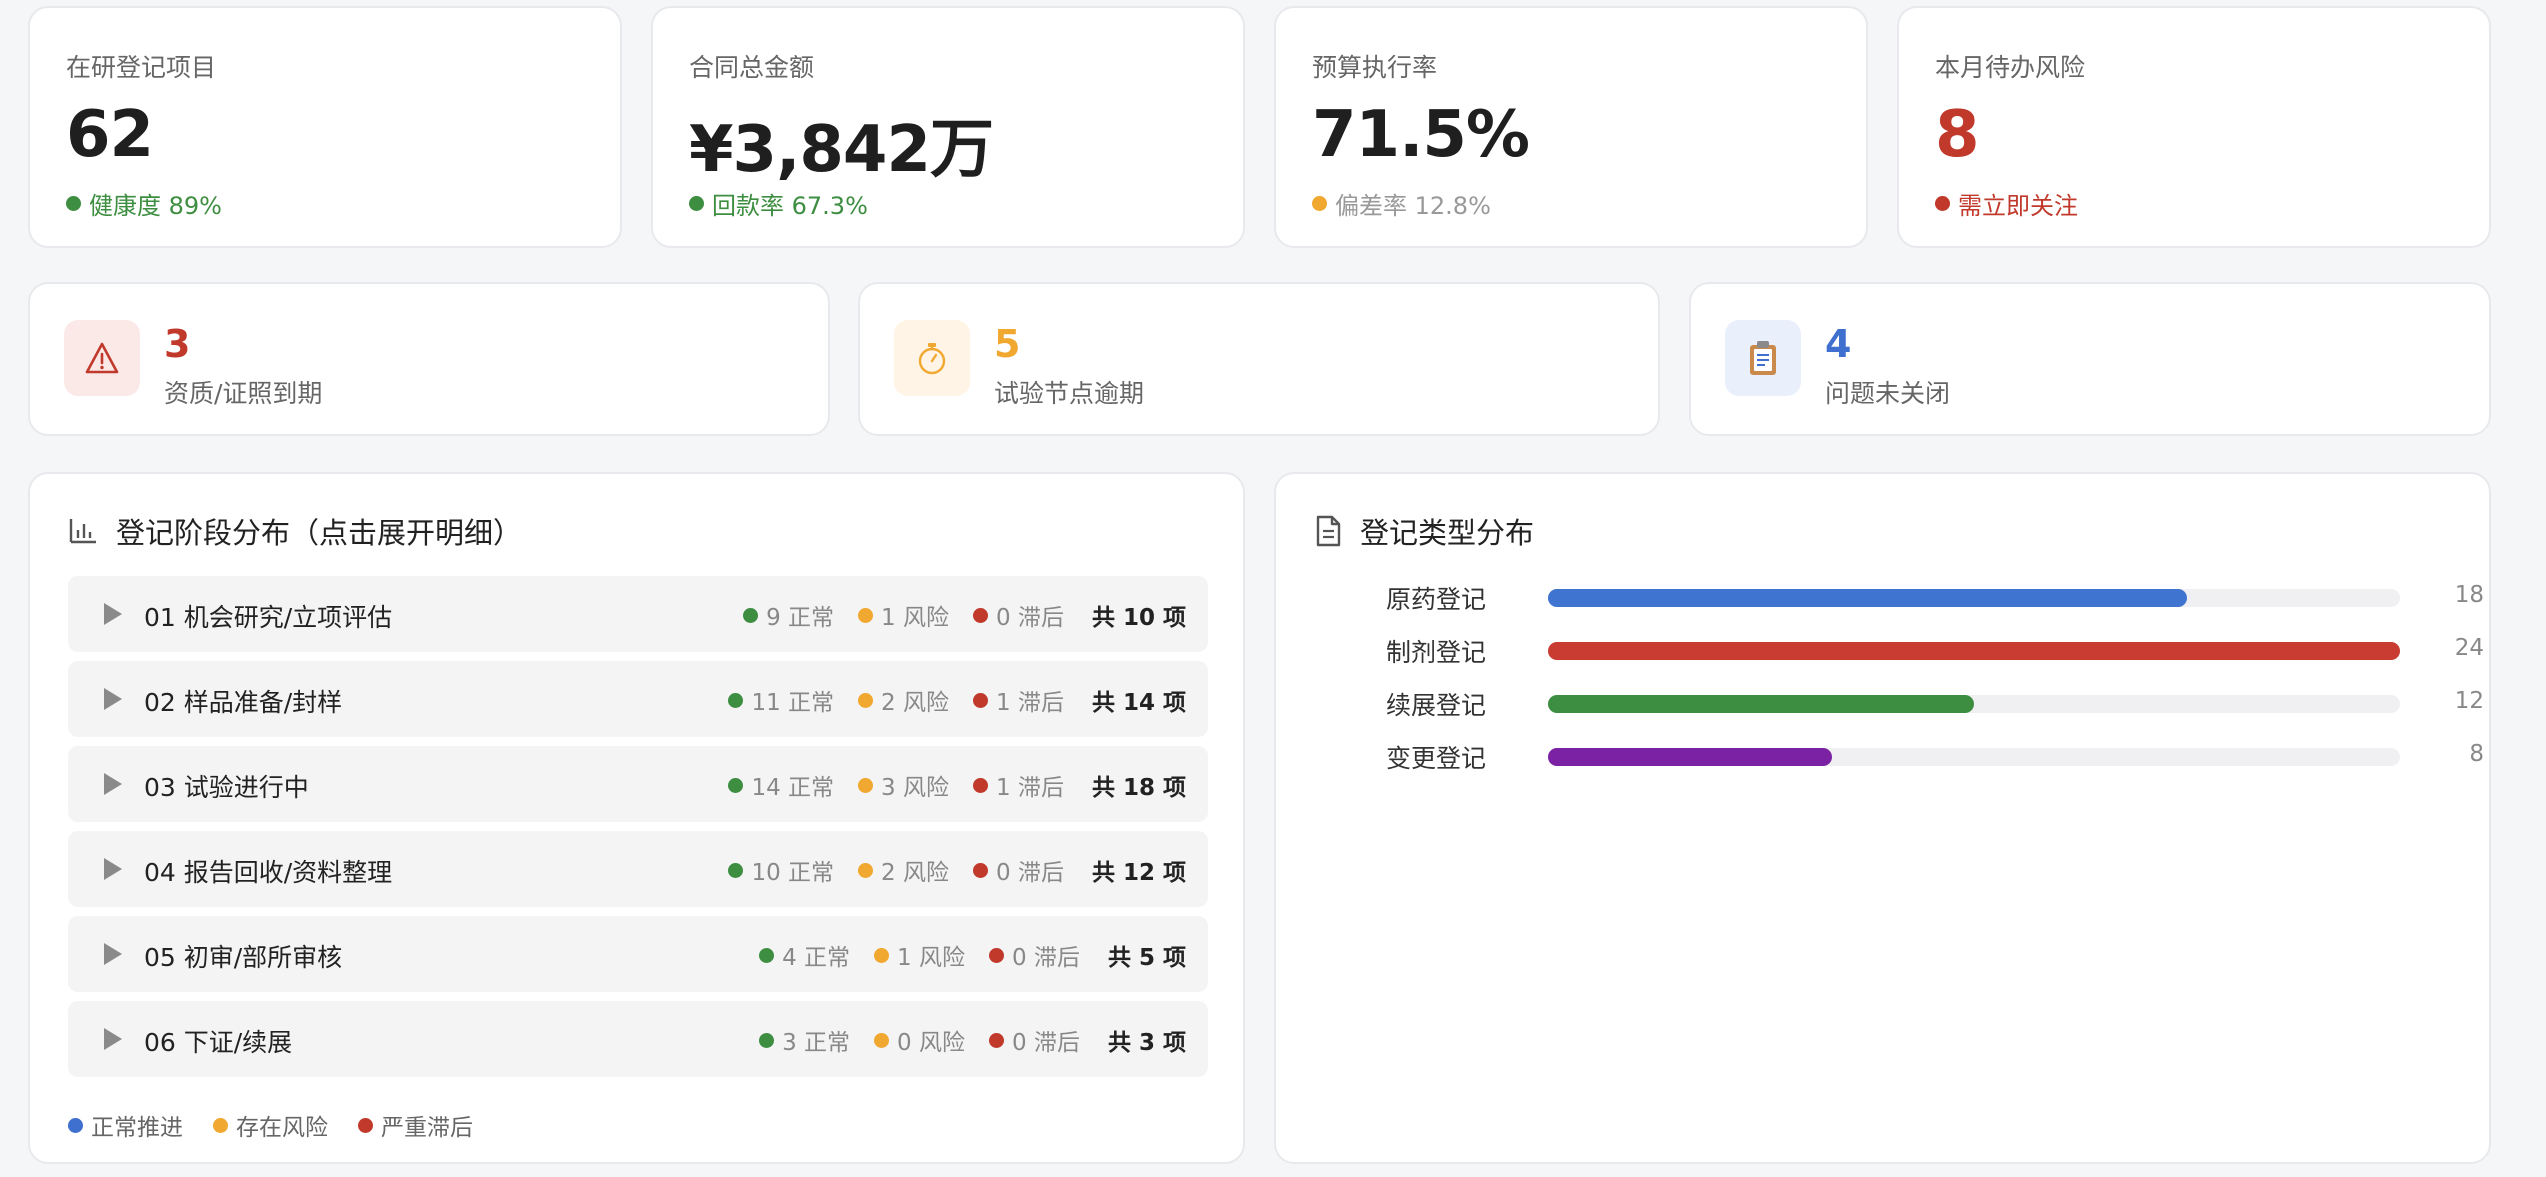 This screenshot has width=2546, height=1177. What do you see at coordinates (2476, 754) in the screenshot?
I see `bar-value: 8` at bounding box center [2476, 754].